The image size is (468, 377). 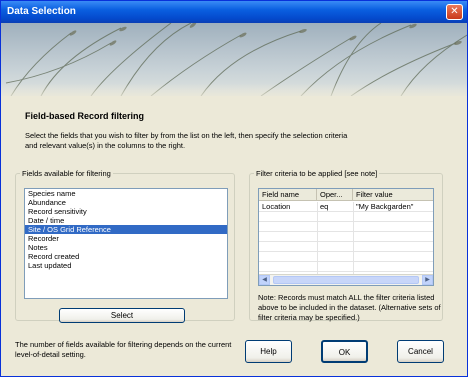 I want to click on select-button: Select, so click(x=122, y=315).